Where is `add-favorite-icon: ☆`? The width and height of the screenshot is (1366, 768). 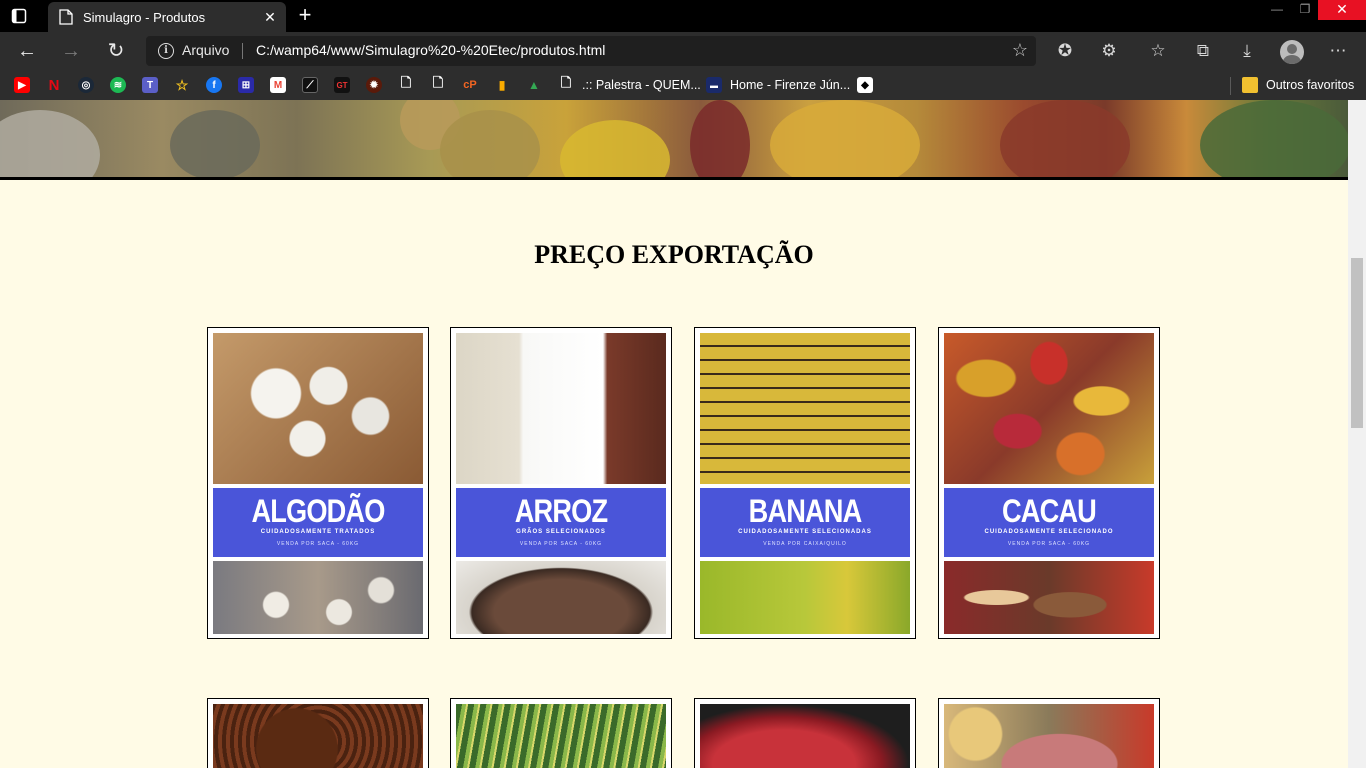
add-favorite-icon: ☆ is located at coordinates (1020, 50).